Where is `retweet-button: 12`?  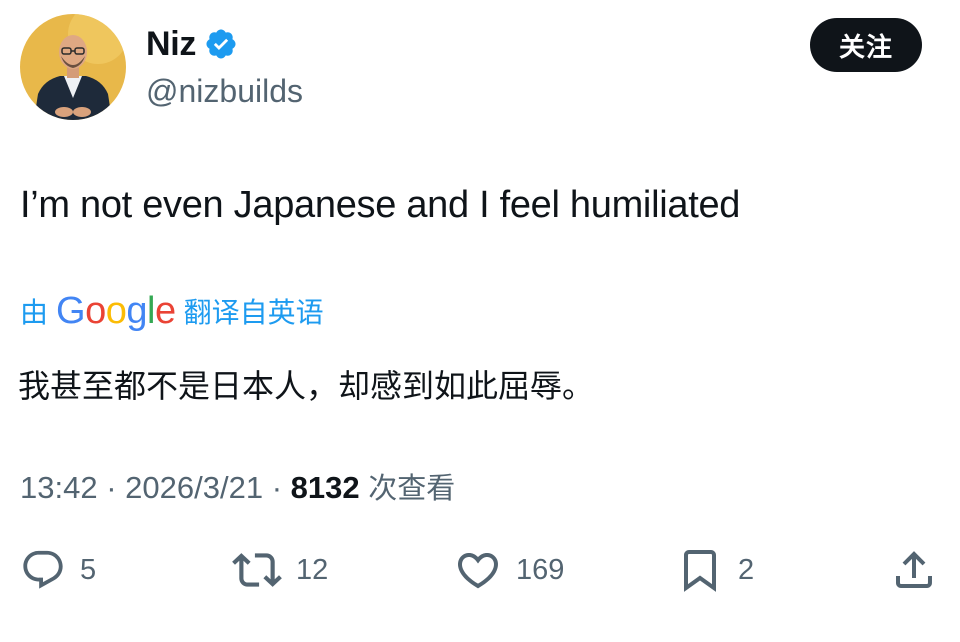 retweet-button: 12 is located at coordinates (280, 570).